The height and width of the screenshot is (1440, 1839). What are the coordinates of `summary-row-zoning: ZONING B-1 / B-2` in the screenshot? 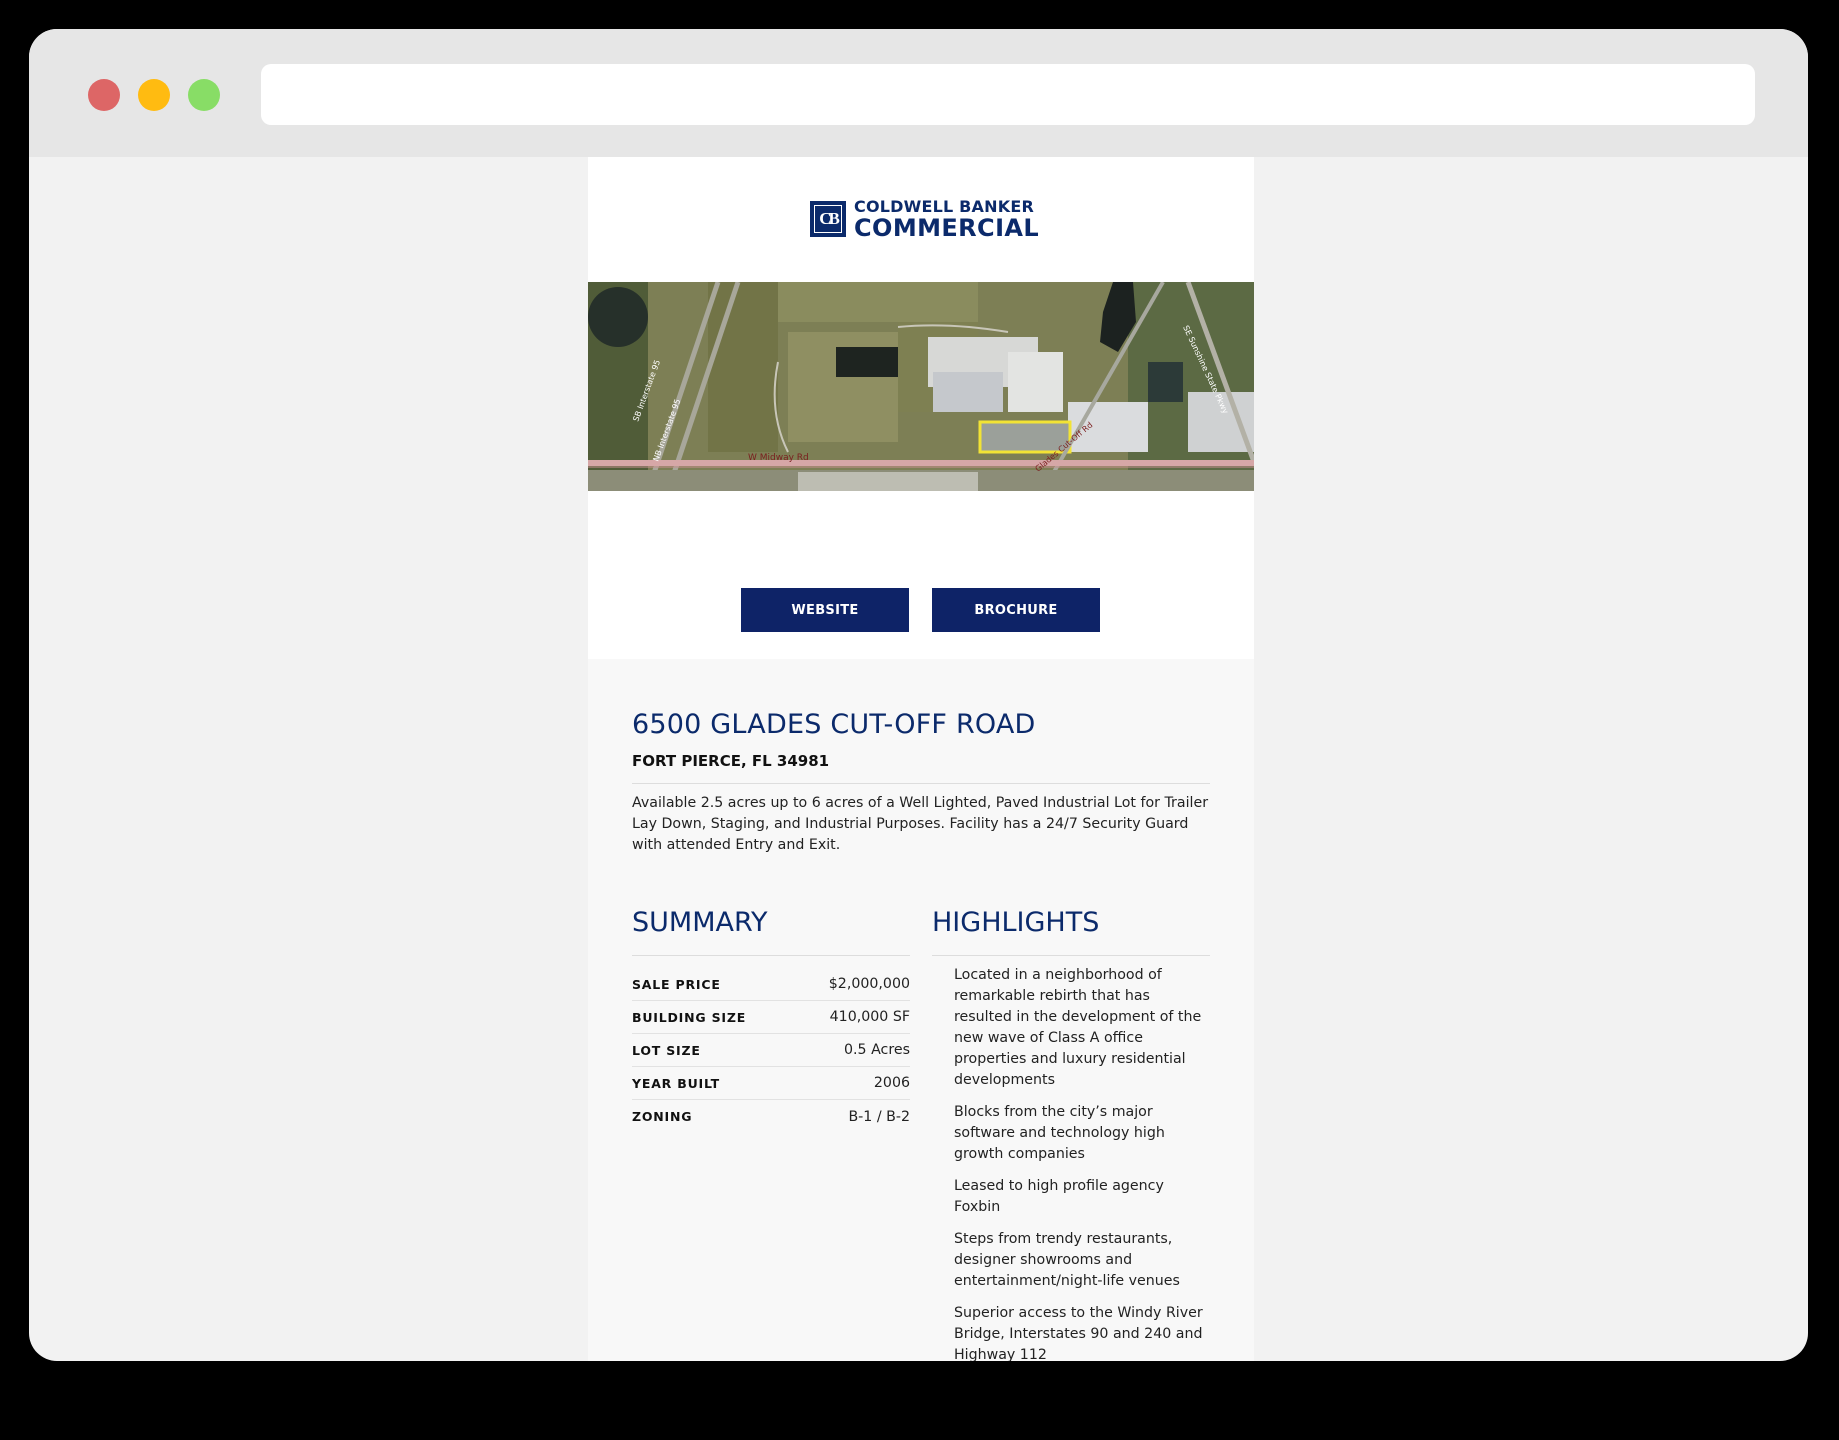 It's located at (771, 1116).